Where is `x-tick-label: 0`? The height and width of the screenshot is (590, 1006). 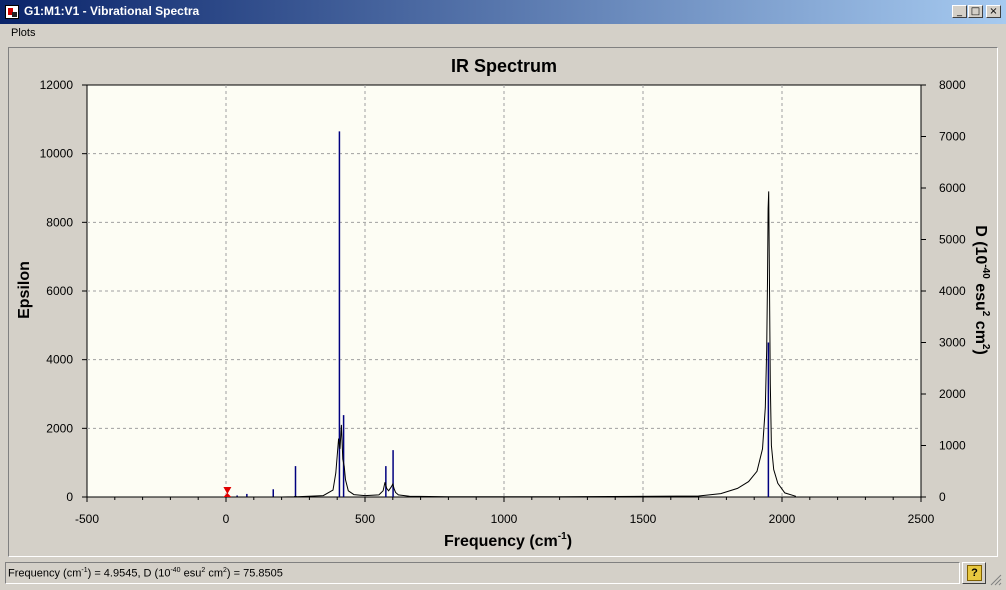
x-tick-label: 0 is located at coordinates (226, 519).